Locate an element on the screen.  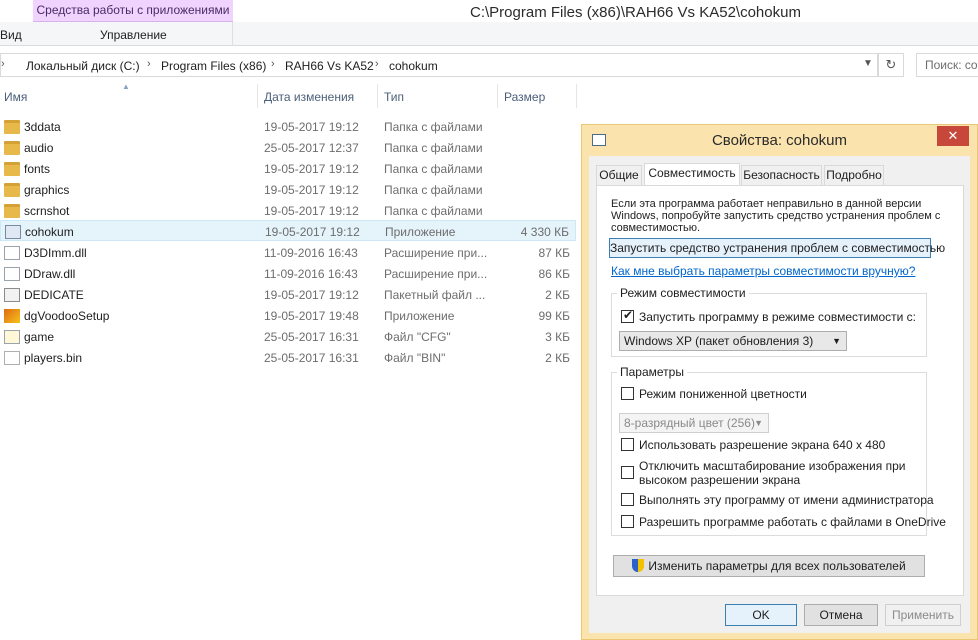
batch-file-icon is located at coordinates (12, 295).